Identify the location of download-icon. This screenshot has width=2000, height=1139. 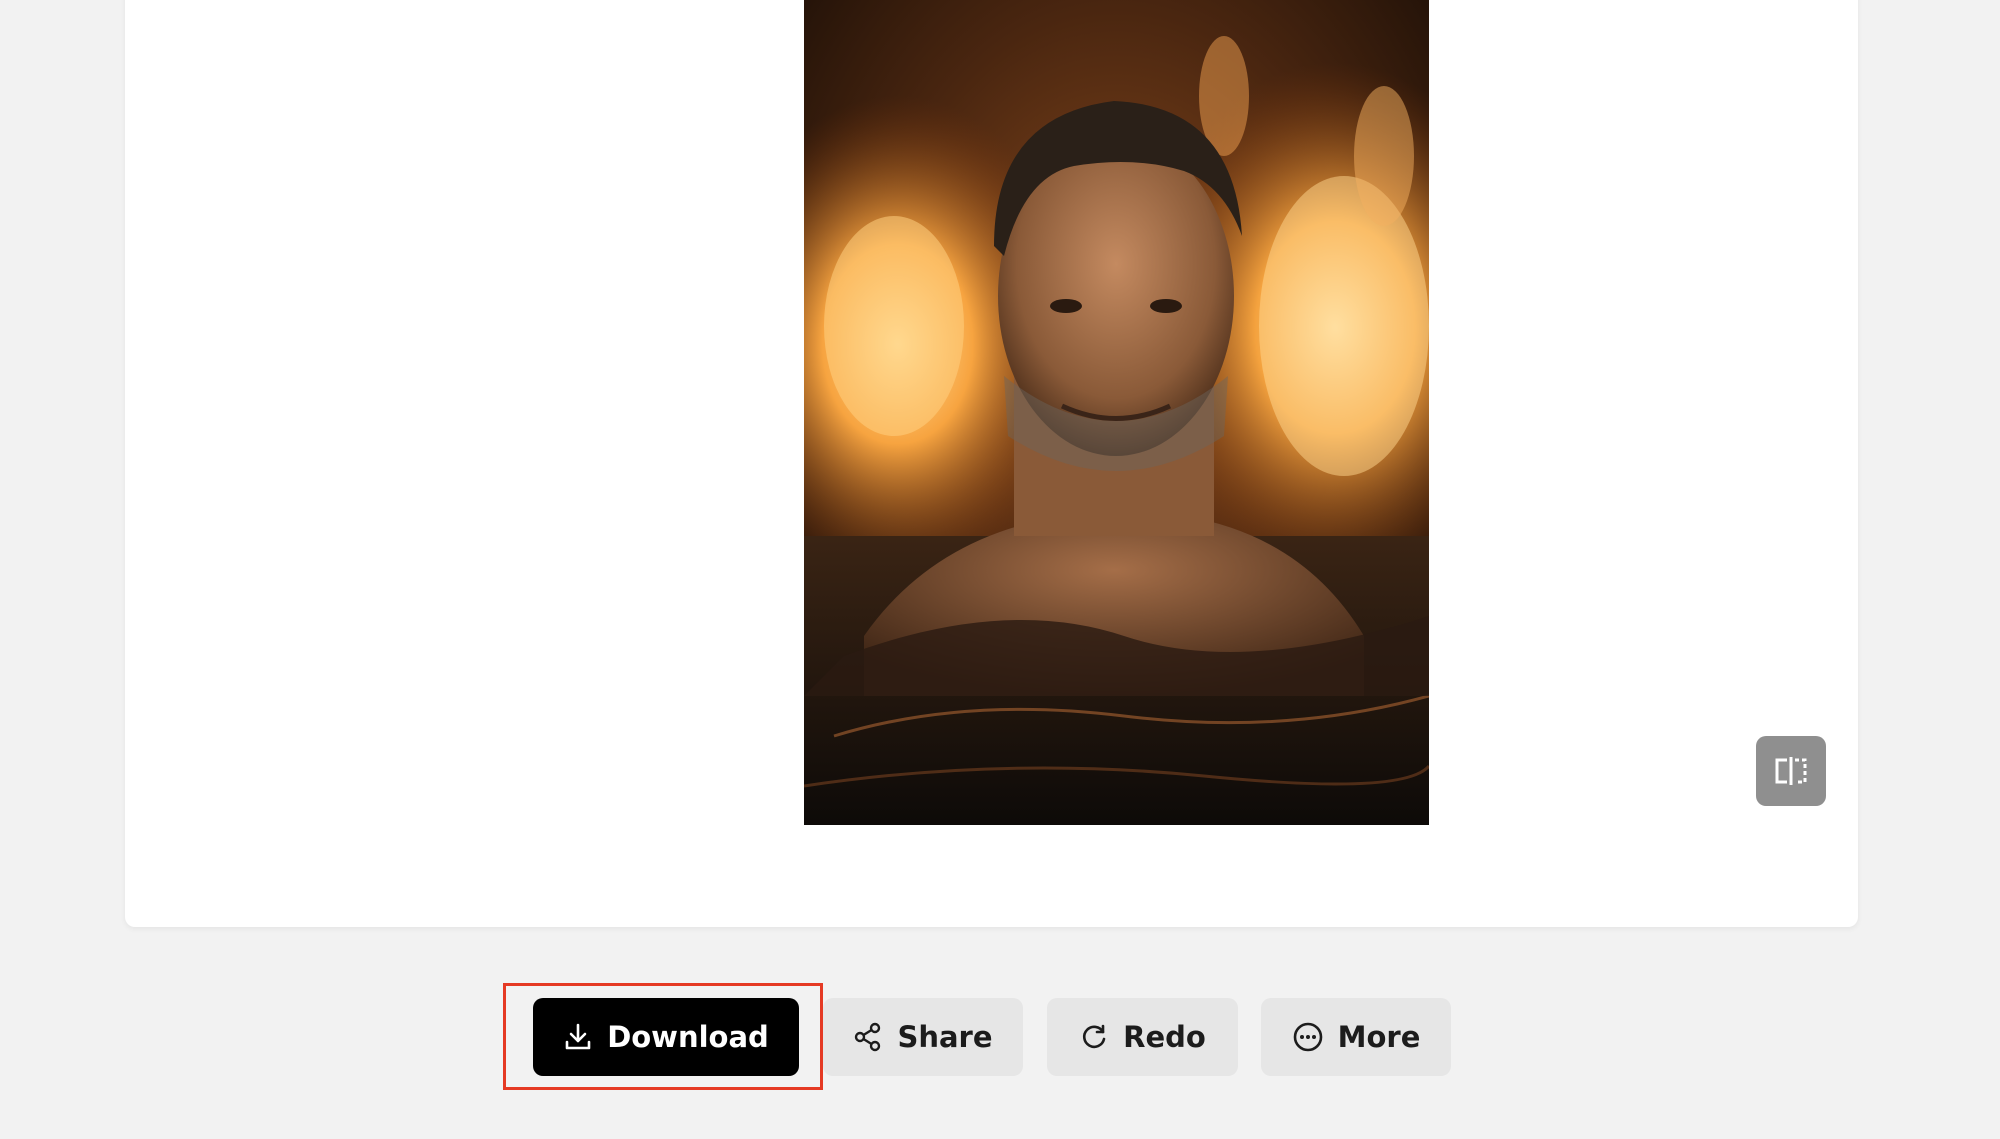
(578, 1037).